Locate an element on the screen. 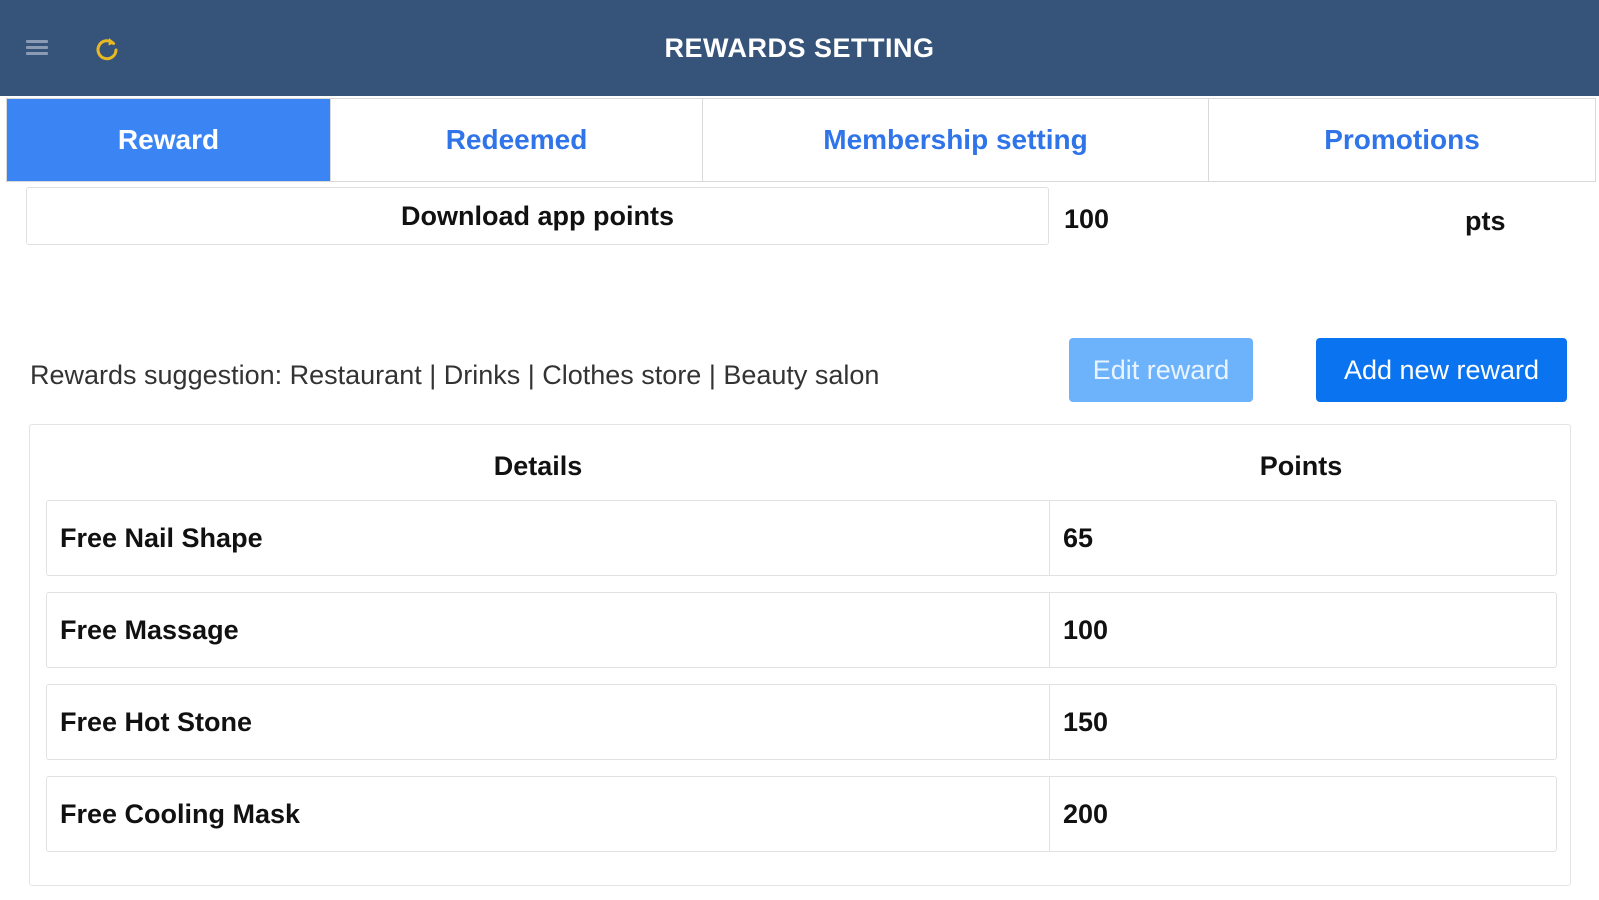 This screenshot has height=900, width=1599. table-header: Details Points is located at coordinates (800, 471).